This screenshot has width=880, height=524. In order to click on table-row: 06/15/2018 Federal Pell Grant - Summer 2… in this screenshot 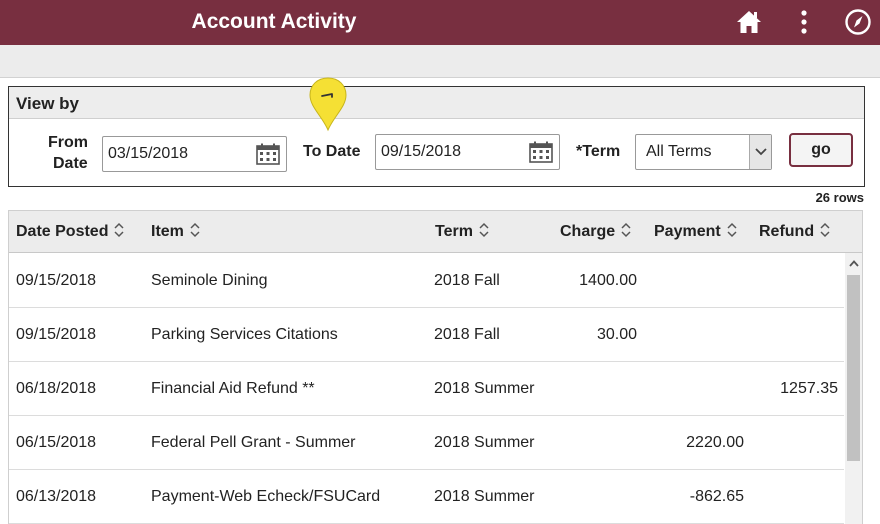, I will do `click(426, 443)`.